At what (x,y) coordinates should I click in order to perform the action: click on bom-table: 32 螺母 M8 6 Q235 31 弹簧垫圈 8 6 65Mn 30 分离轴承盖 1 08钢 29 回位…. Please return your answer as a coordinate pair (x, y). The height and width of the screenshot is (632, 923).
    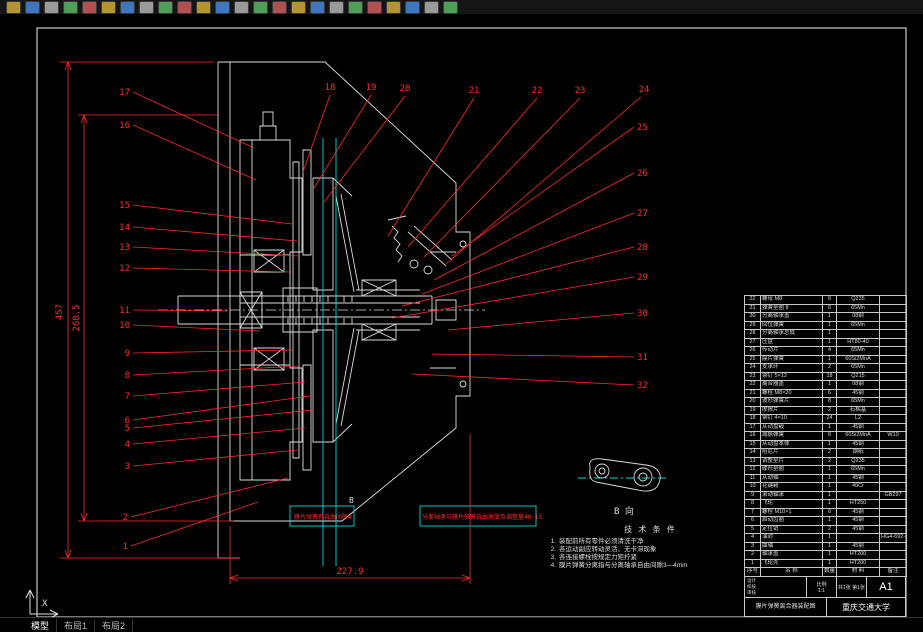
    Looking at the image, I should click on (825, 436).